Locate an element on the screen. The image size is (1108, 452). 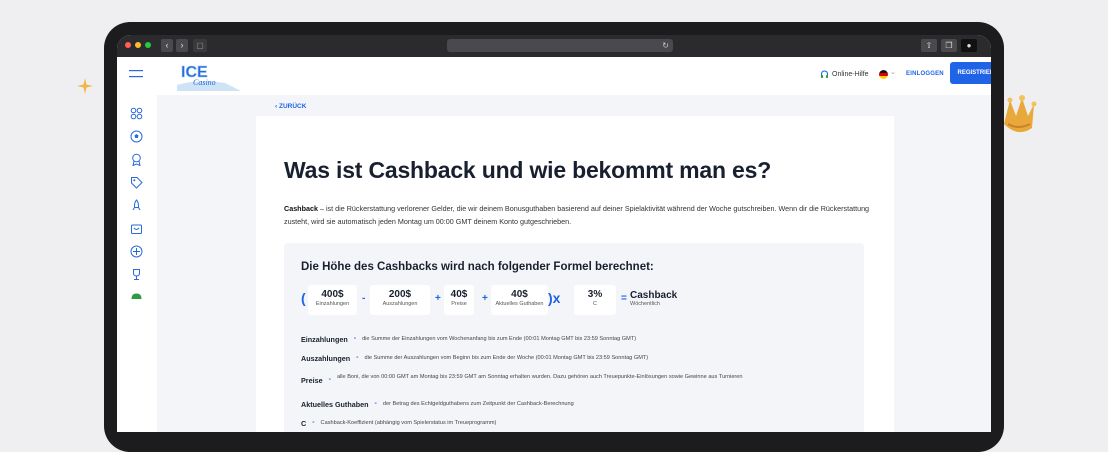
android-icon is located at coordinates (136, 296).